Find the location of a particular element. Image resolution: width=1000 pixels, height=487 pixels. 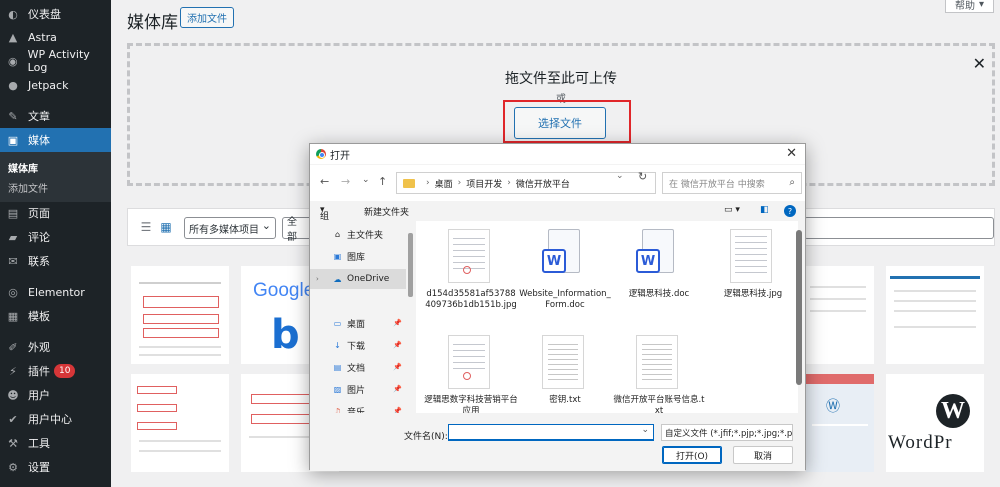

submenu-media-library: 媒体库 is located at coordinates (55, 167).